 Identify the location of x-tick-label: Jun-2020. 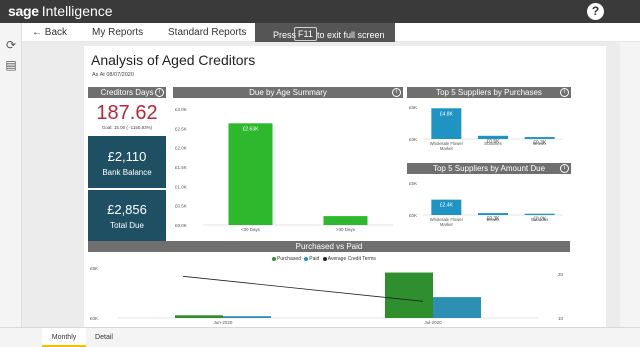
(223, 322).